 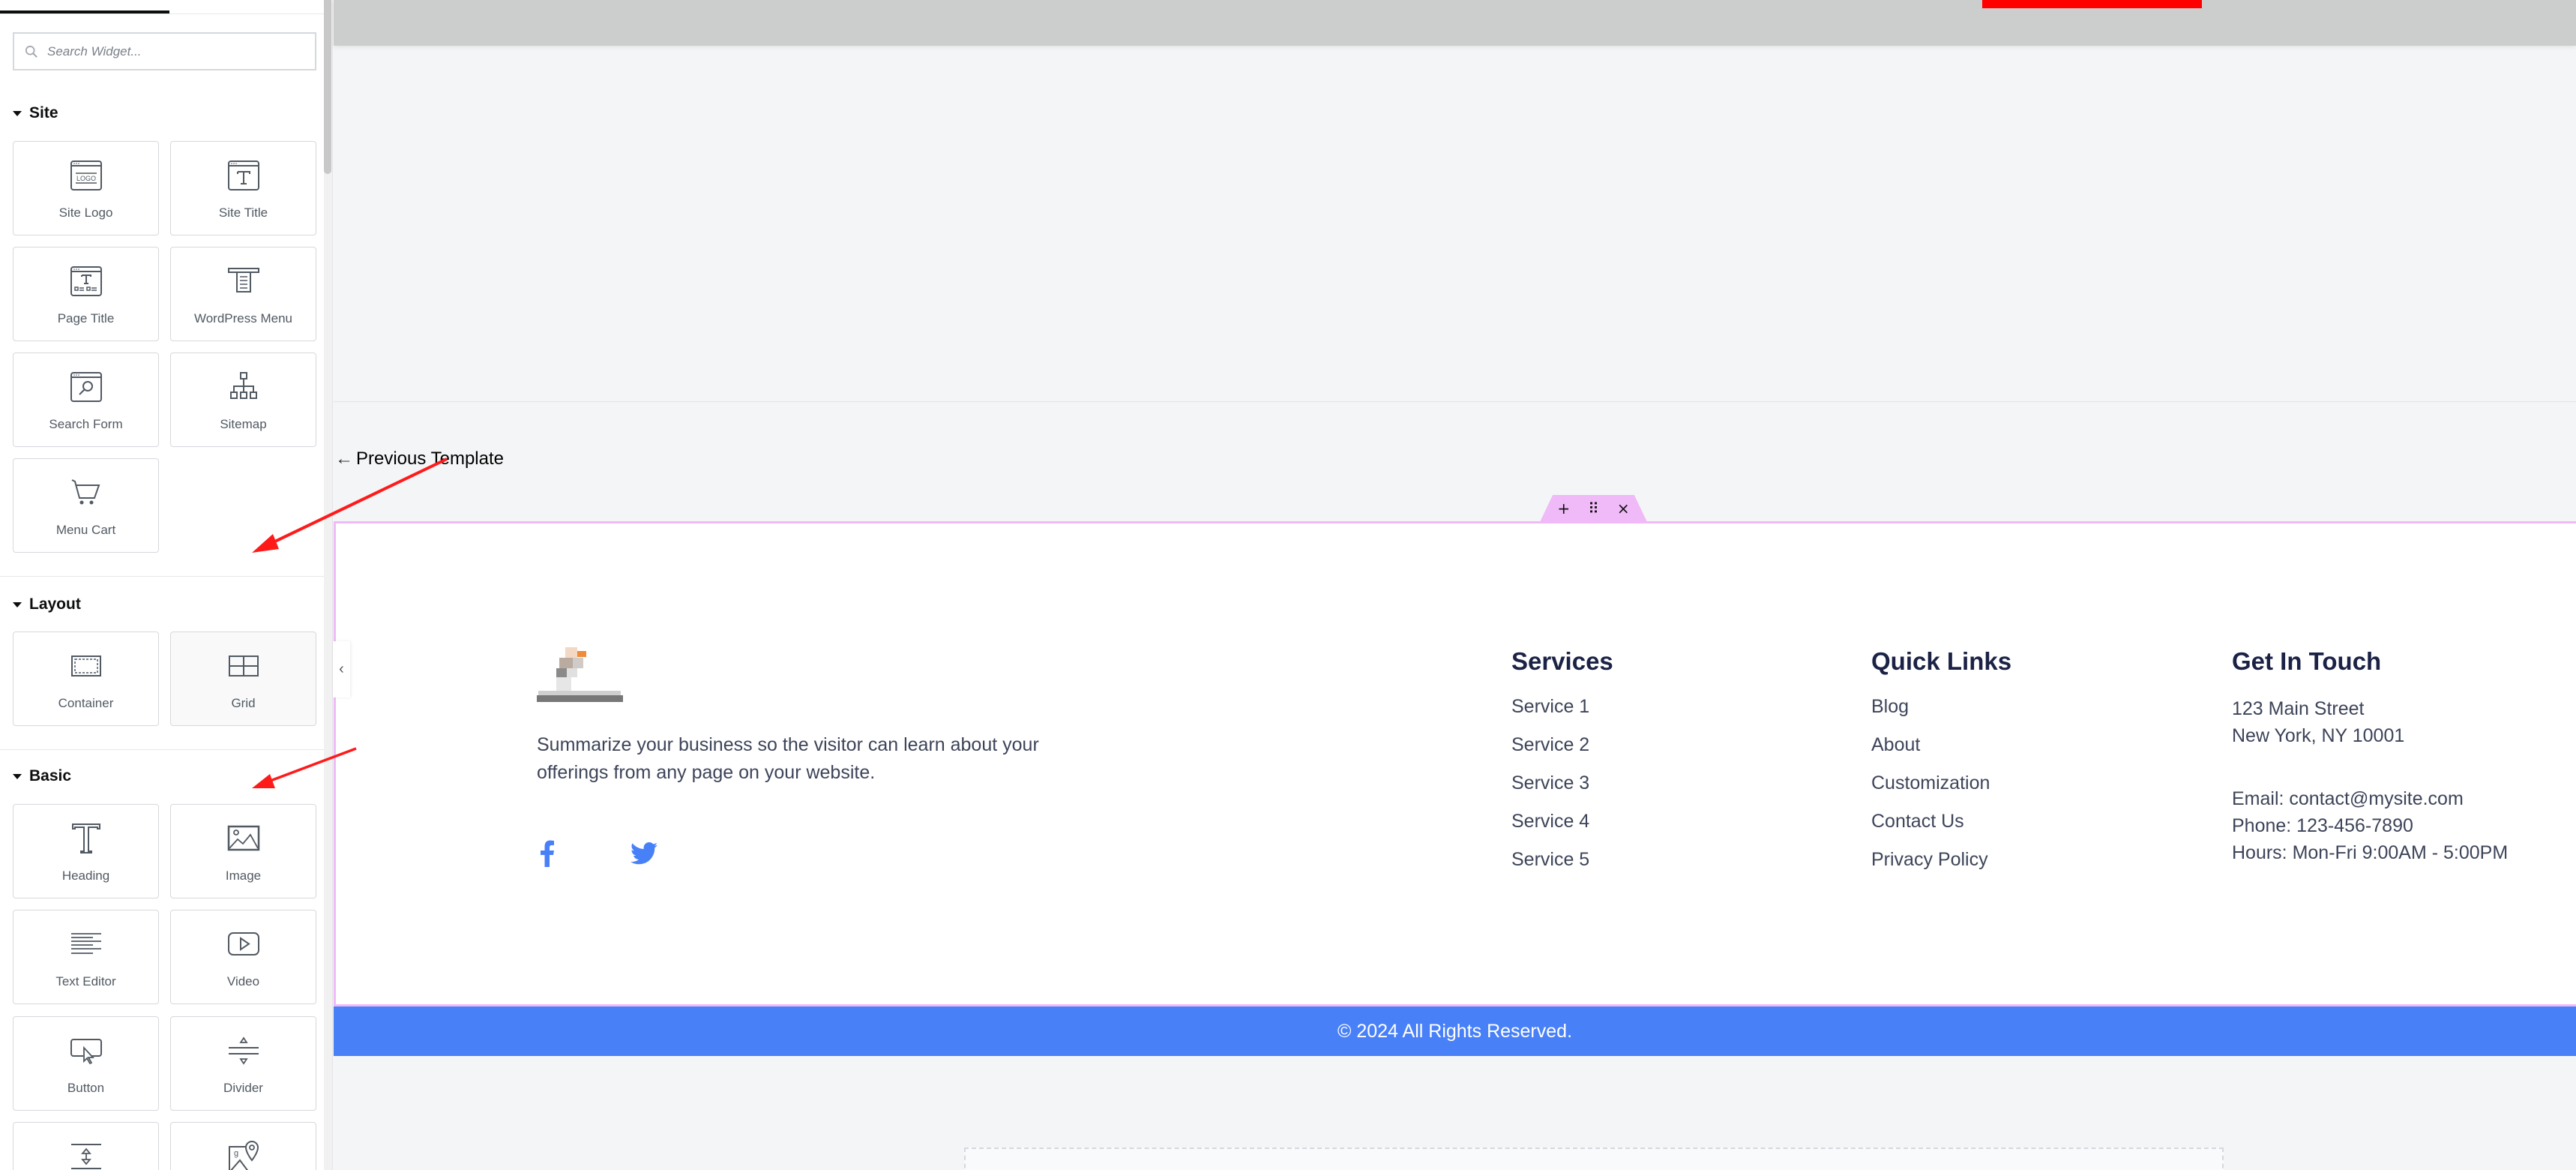 I want to click on heading-icon, so click(x=86, y=838).